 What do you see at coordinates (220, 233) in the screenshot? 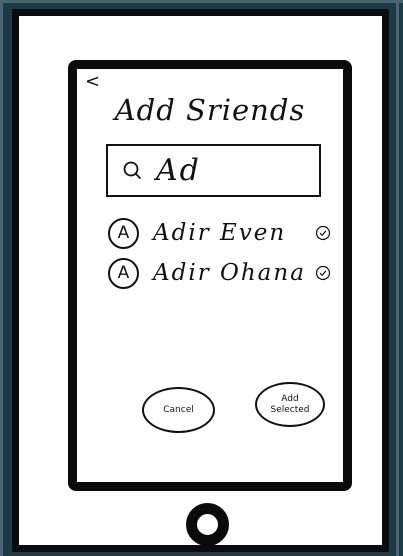
I see `friend-name: Adir Even` at bounding box center [220, 233].